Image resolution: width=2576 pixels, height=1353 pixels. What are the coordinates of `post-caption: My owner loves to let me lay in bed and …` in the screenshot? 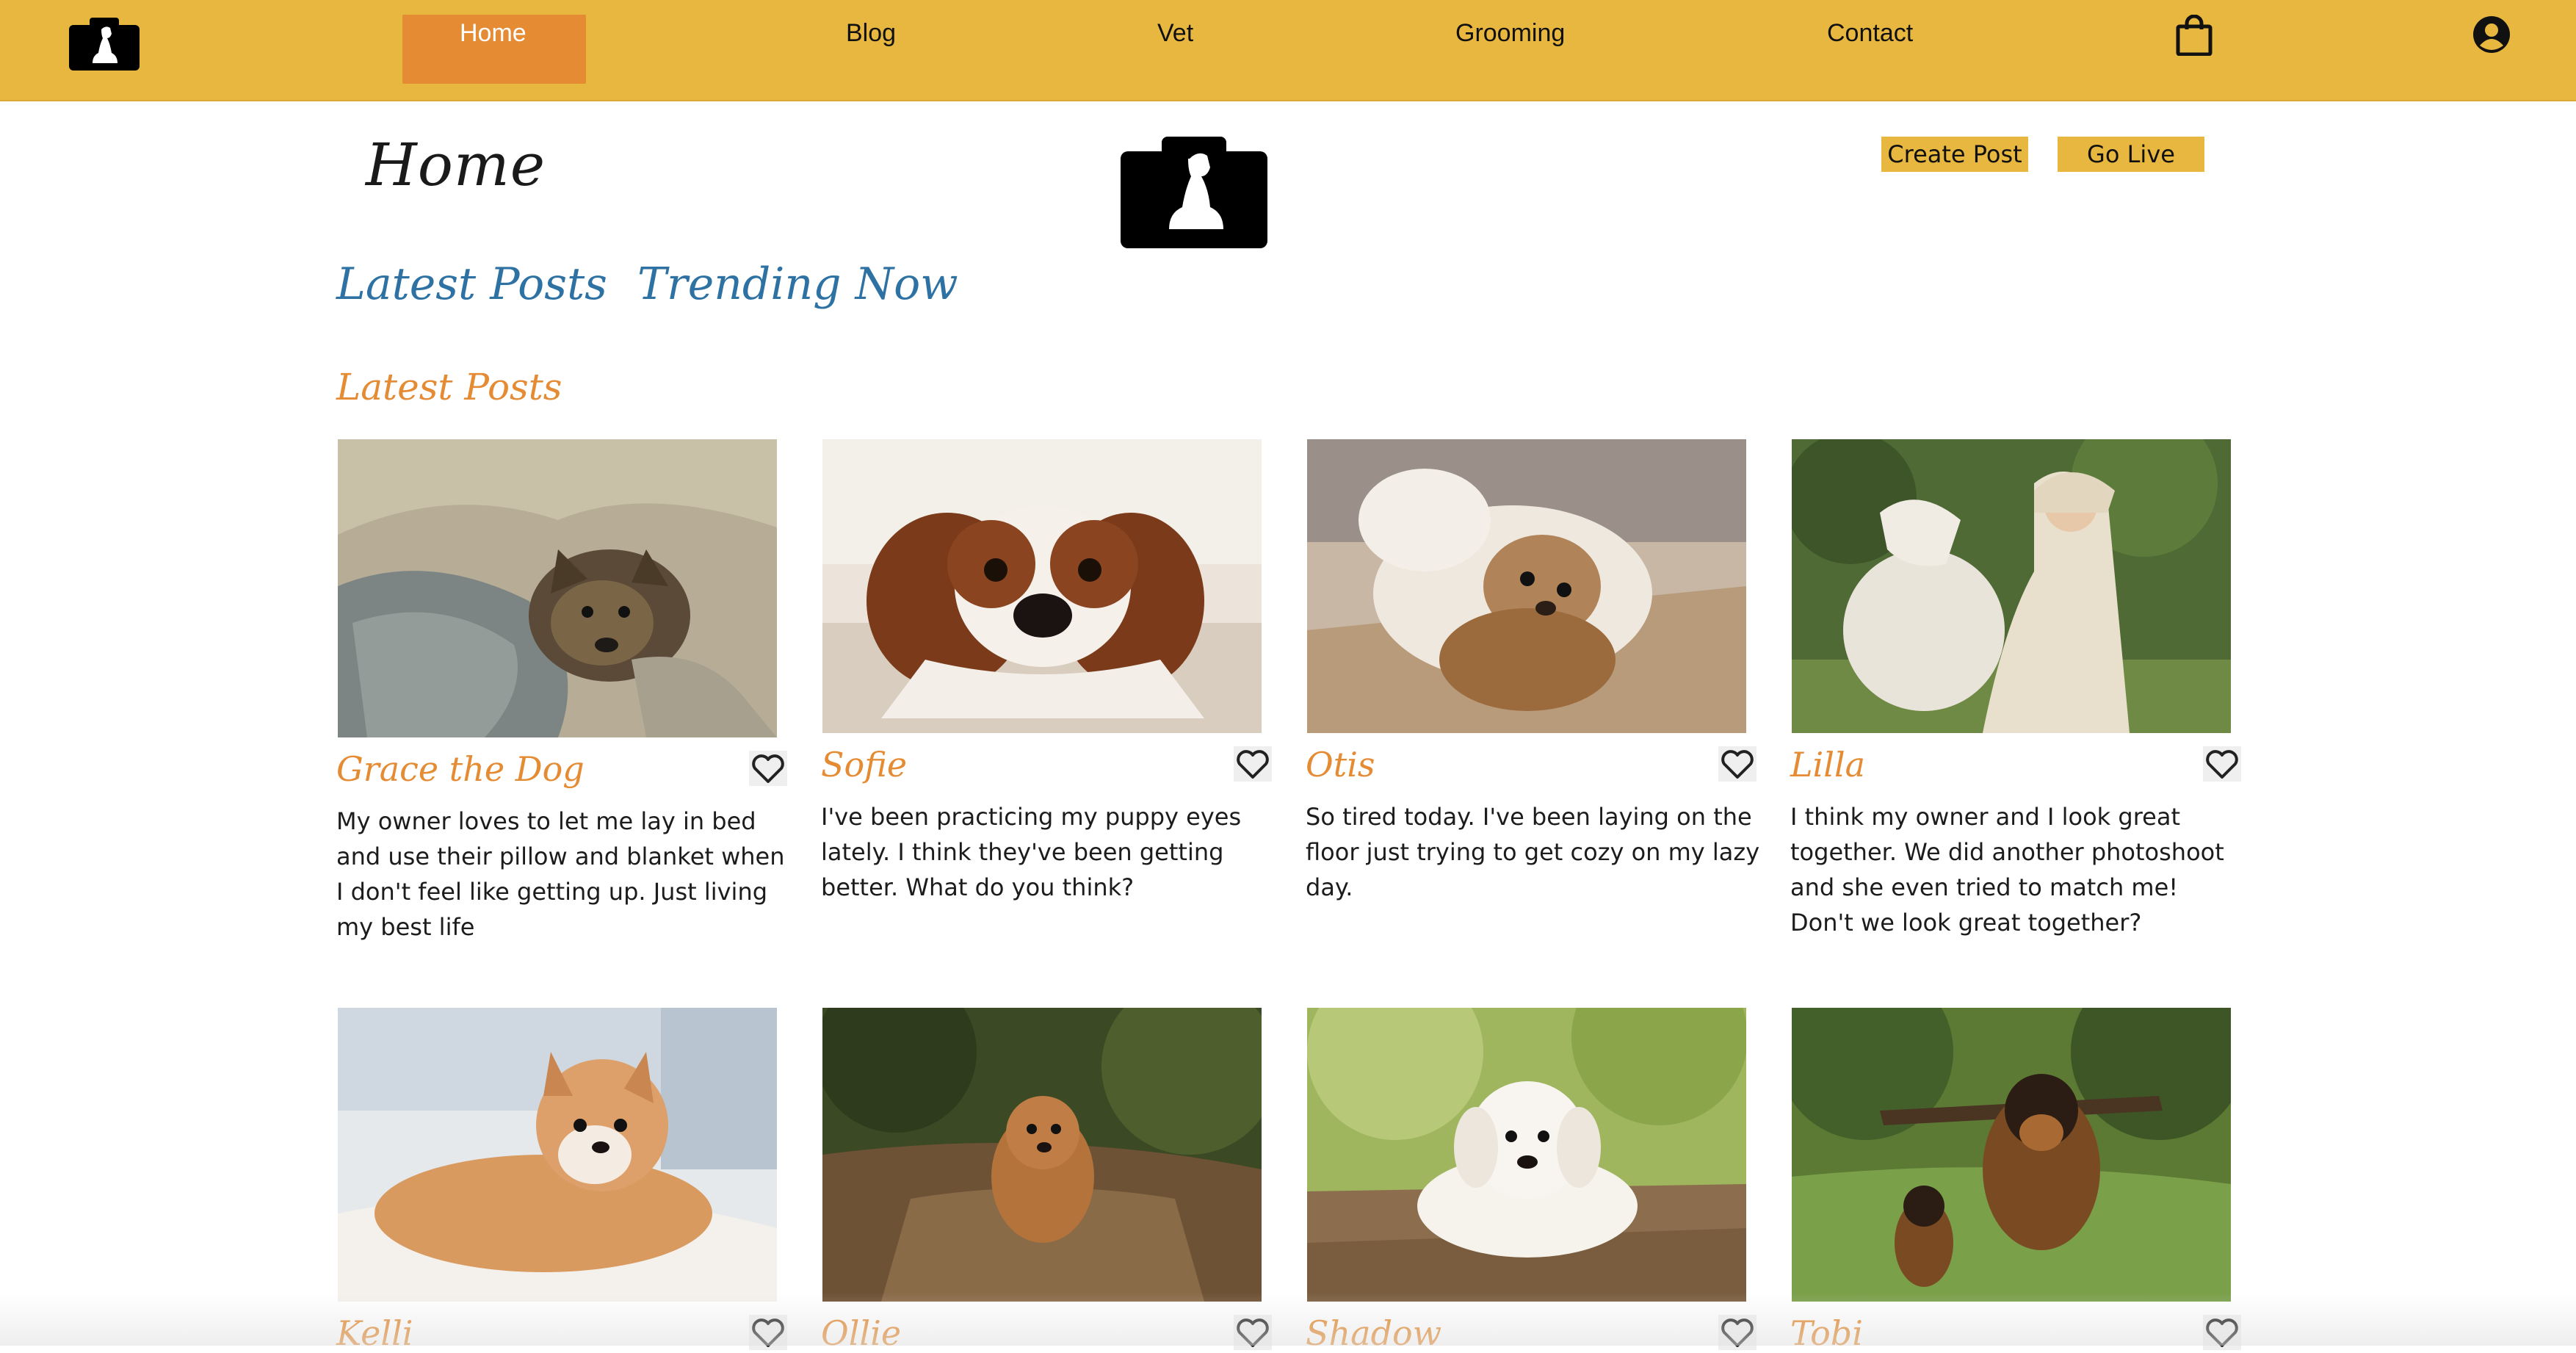 It's located at (560, 874).